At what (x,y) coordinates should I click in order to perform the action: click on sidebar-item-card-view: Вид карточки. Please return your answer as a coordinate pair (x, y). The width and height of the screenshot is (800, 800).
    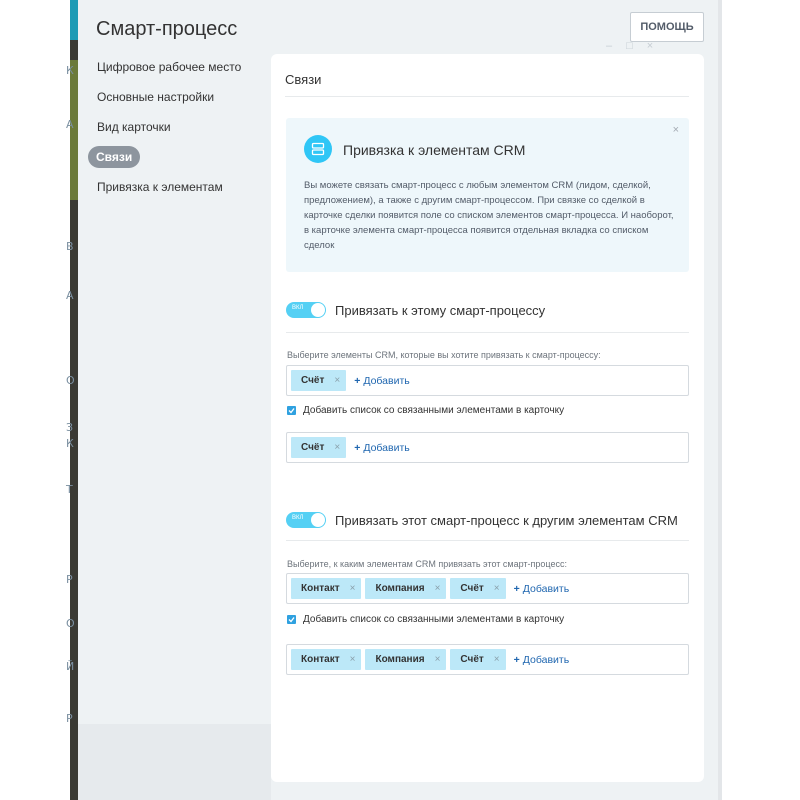
    Looking at the image, I should click on (134, 127).